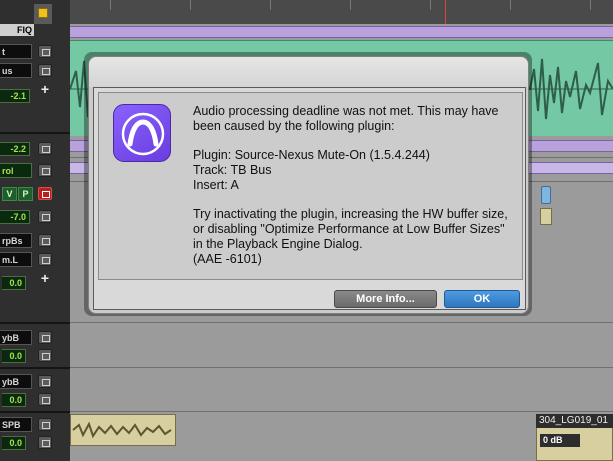  What do you see at coordinates (16, 51) in the screenshot?
I see `output-selector: t` at bounding box center [16, 51].